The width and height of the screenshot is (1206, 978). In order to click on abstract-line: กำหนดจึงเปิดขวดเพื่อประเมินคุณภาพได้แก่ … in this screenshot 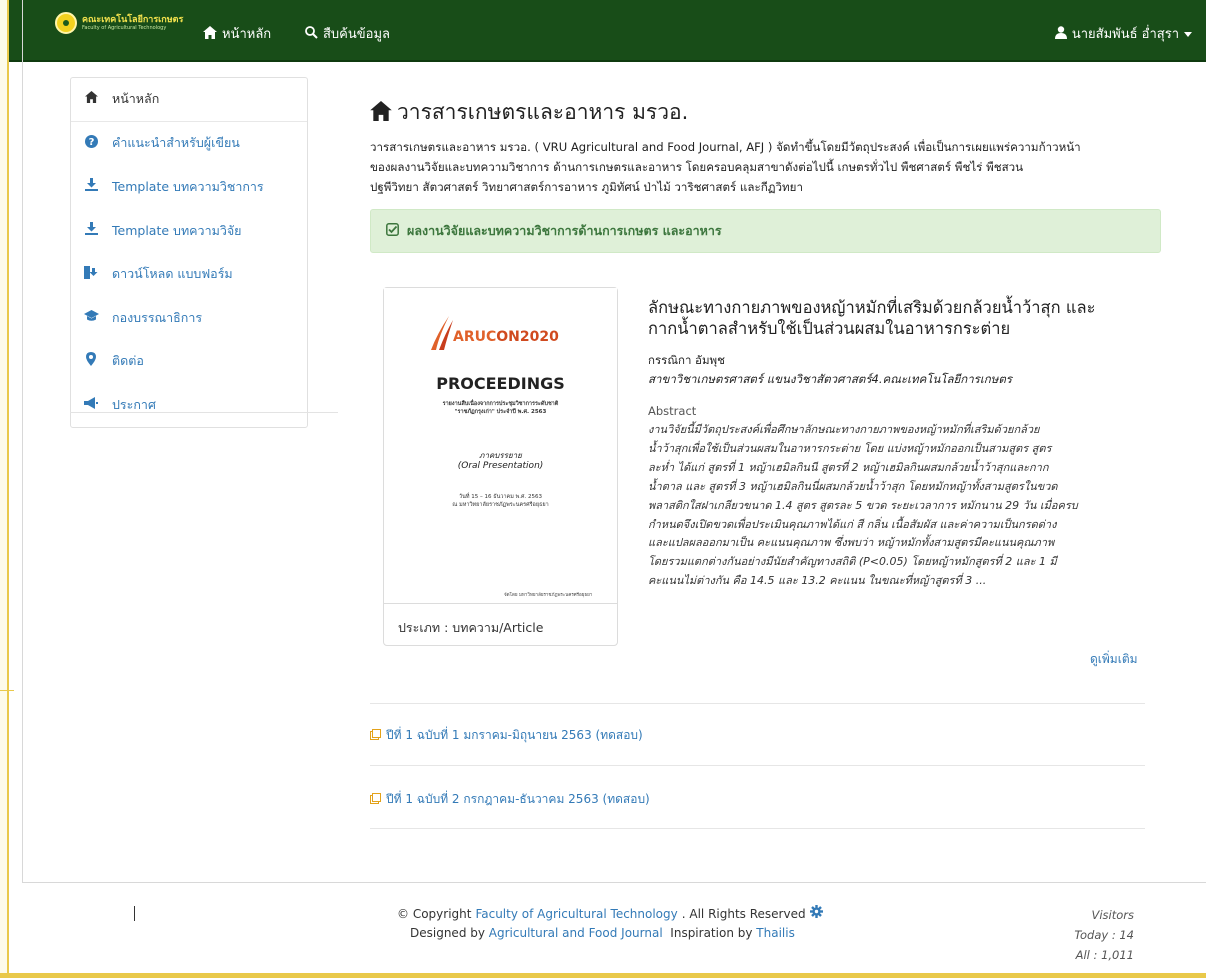, I will do `click(852, 524)`.